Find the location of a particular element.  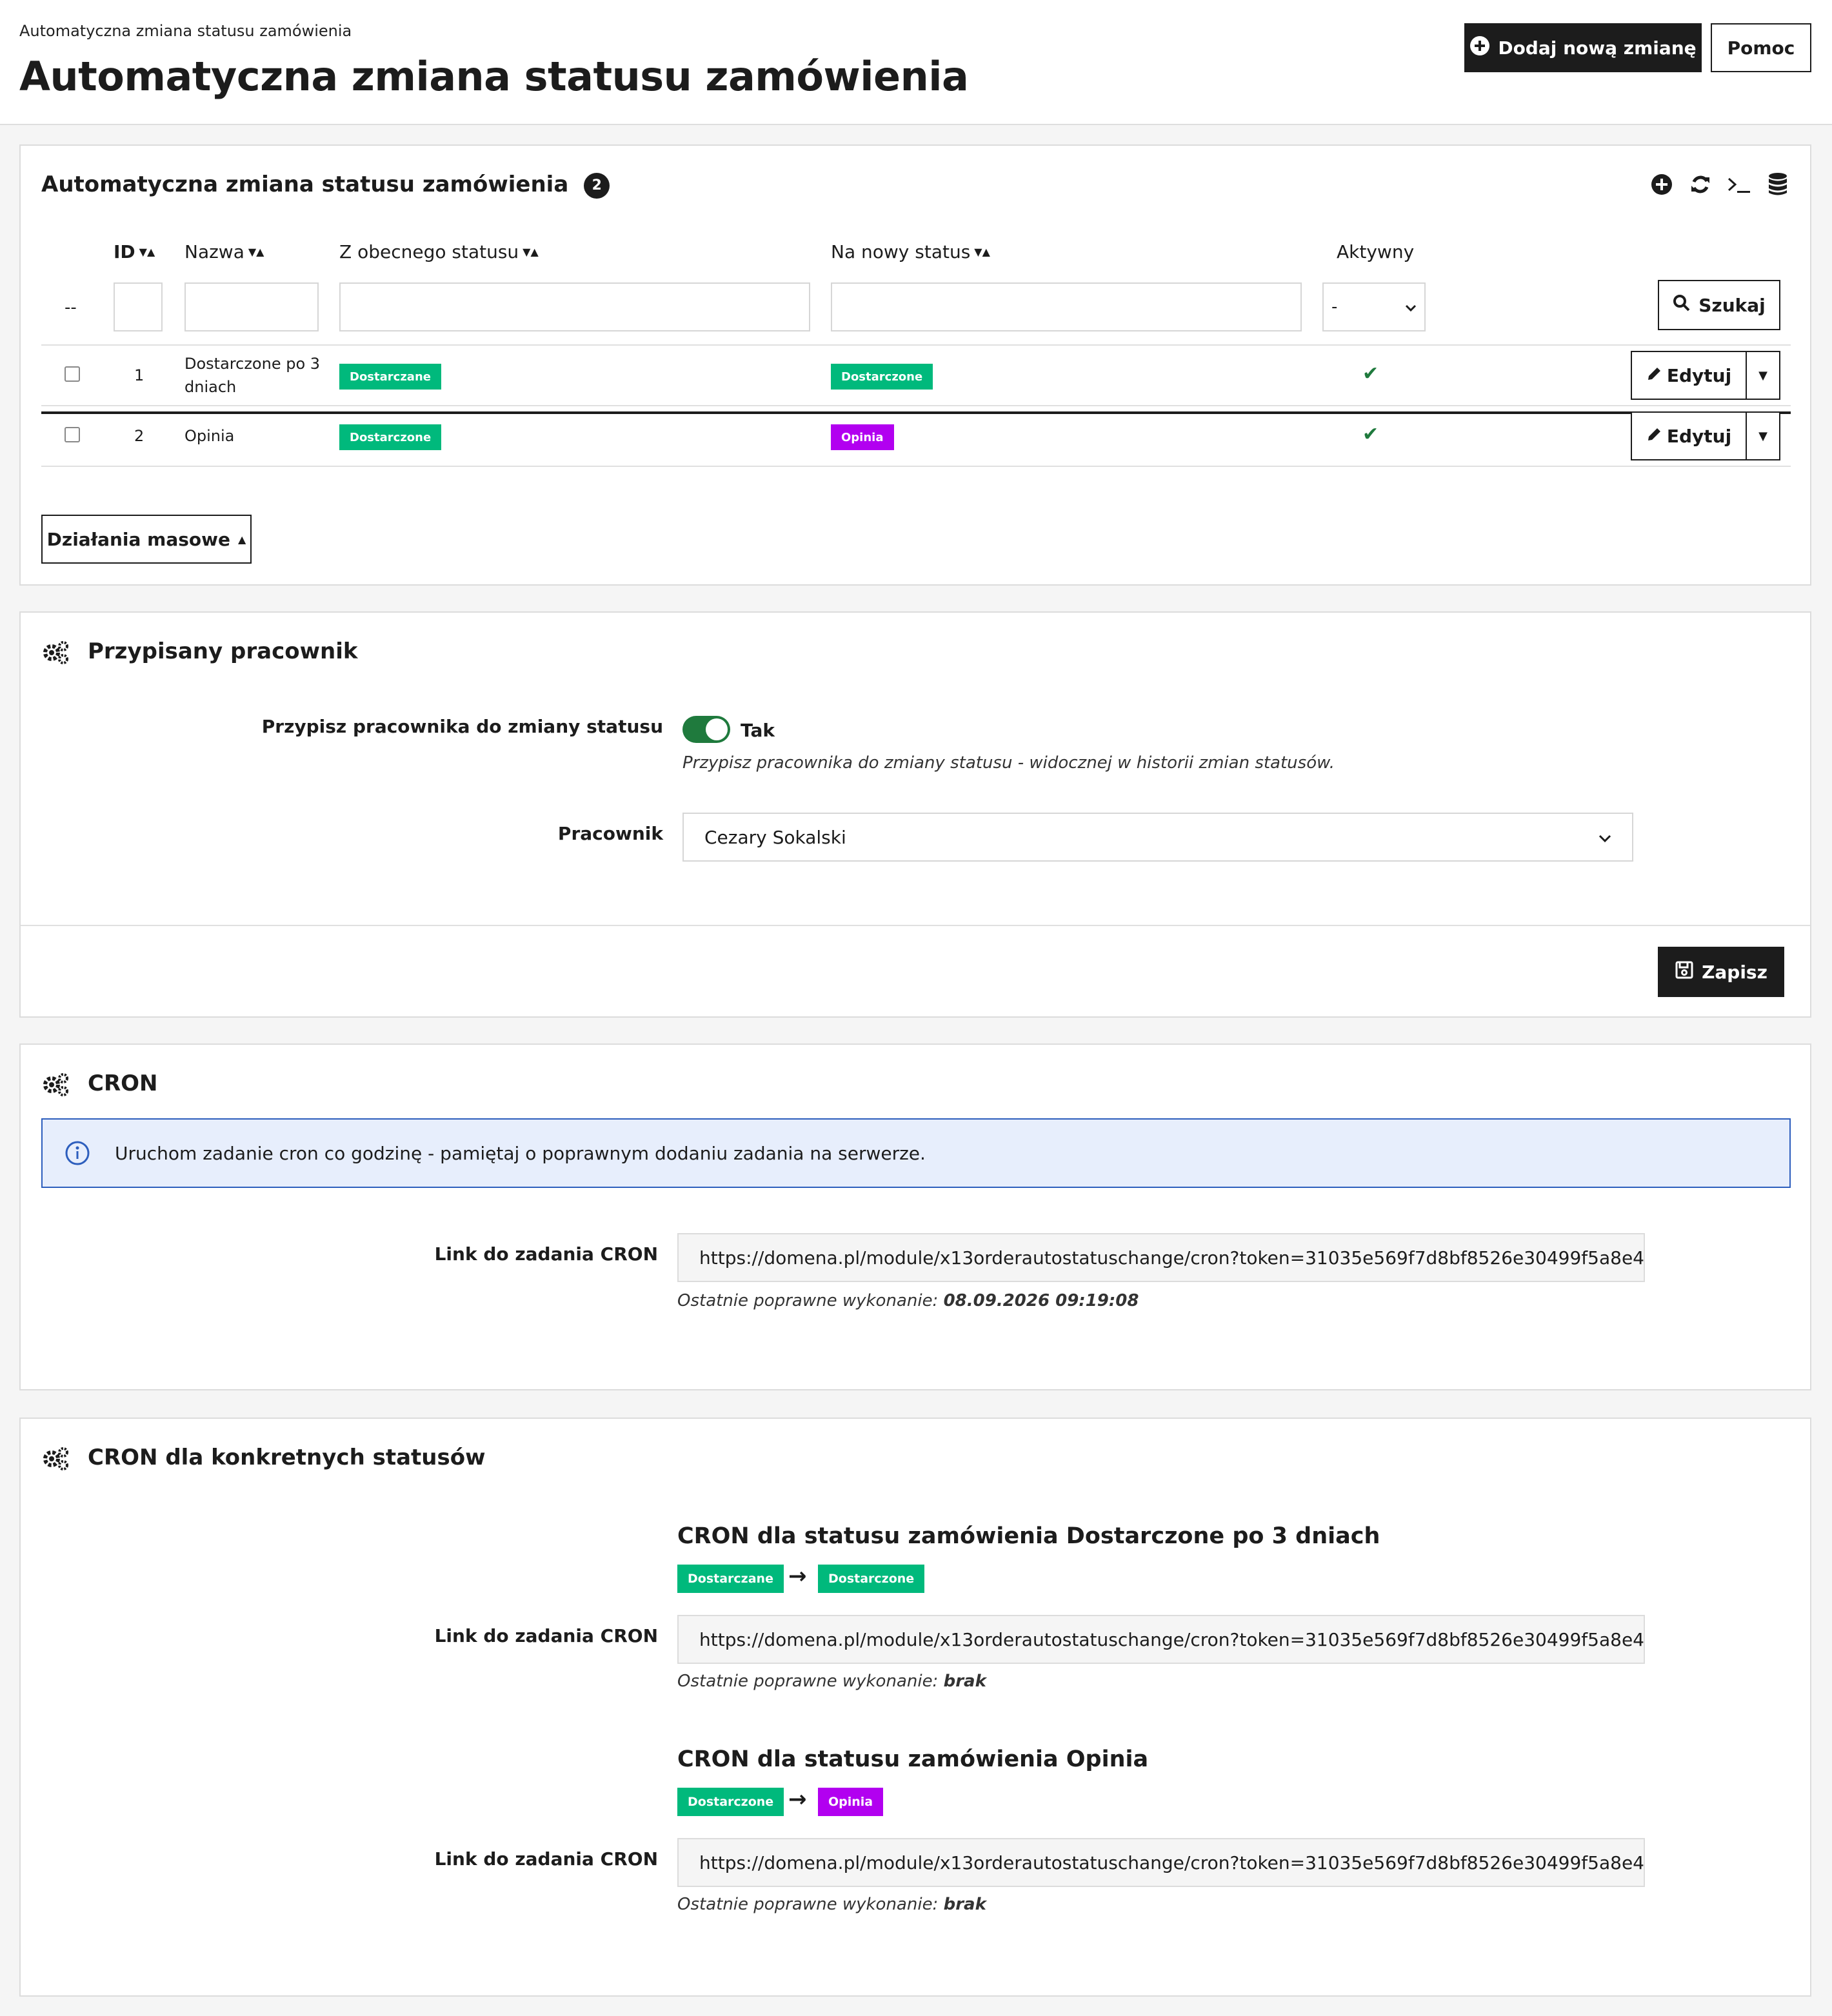

count-badge: 2 is located at coordinates (597, 186).